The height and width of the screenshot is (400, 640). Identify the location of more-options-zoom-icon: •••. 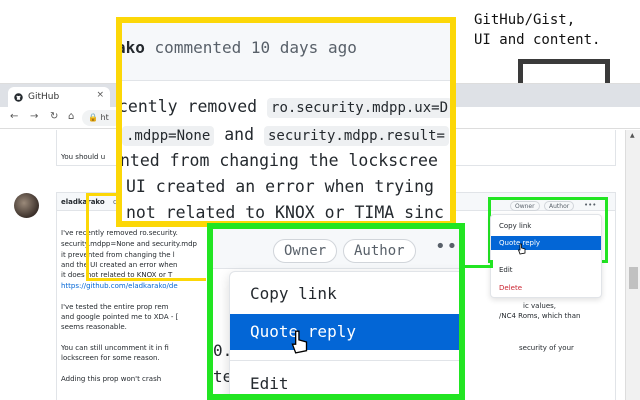
(447, 246).